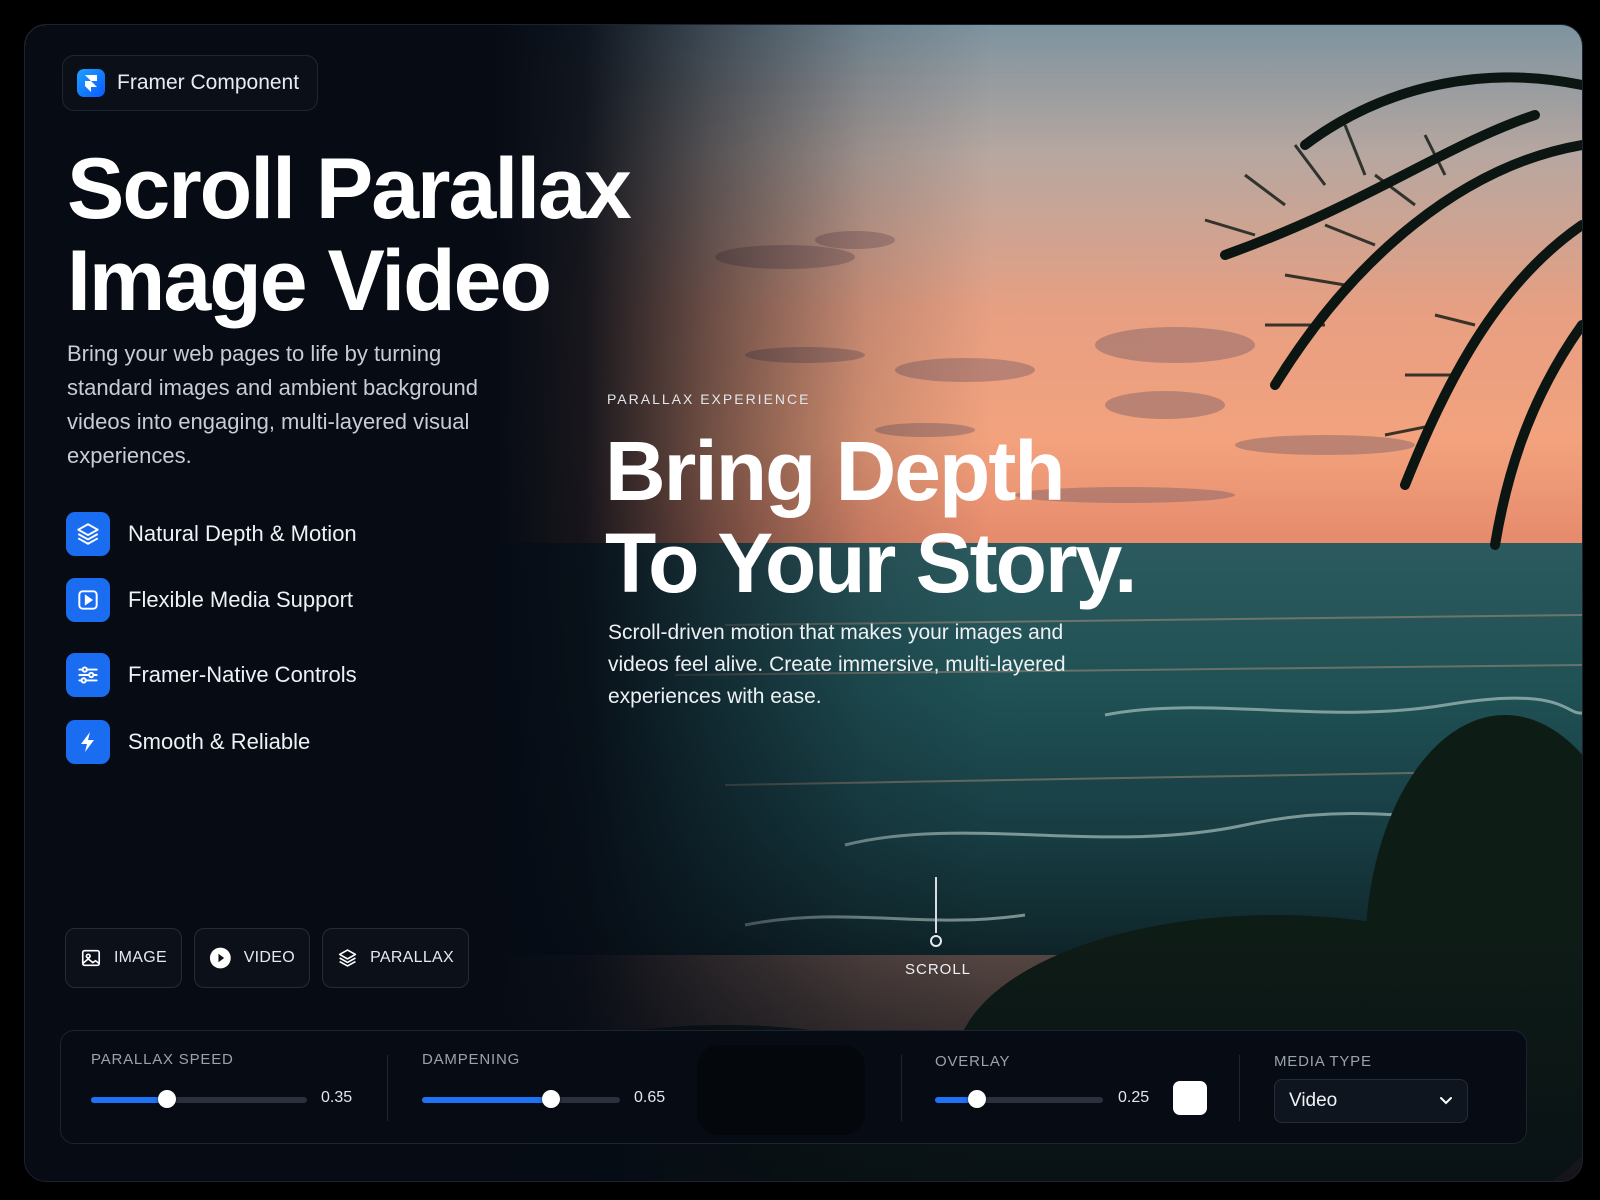 The height and width of the screenshot is (1200, 1600). Describe the element at coordinates (937, 927) in the screenshot. I see `scroll-indicator: SCROLL` at that location.